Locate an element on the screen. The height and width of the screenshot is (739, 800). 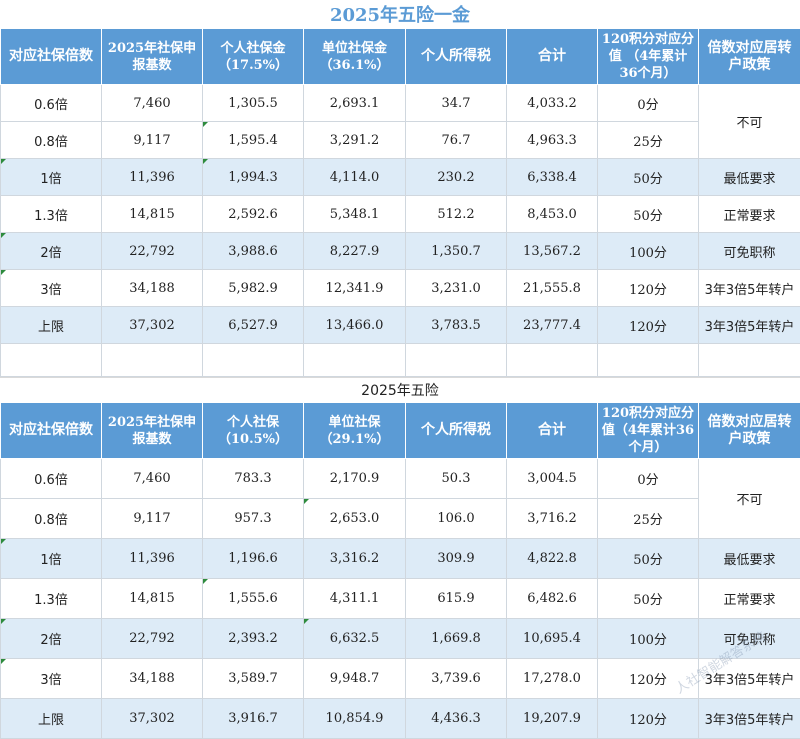
cell-total: 13,567.2 is located at coordinates (552, 251).